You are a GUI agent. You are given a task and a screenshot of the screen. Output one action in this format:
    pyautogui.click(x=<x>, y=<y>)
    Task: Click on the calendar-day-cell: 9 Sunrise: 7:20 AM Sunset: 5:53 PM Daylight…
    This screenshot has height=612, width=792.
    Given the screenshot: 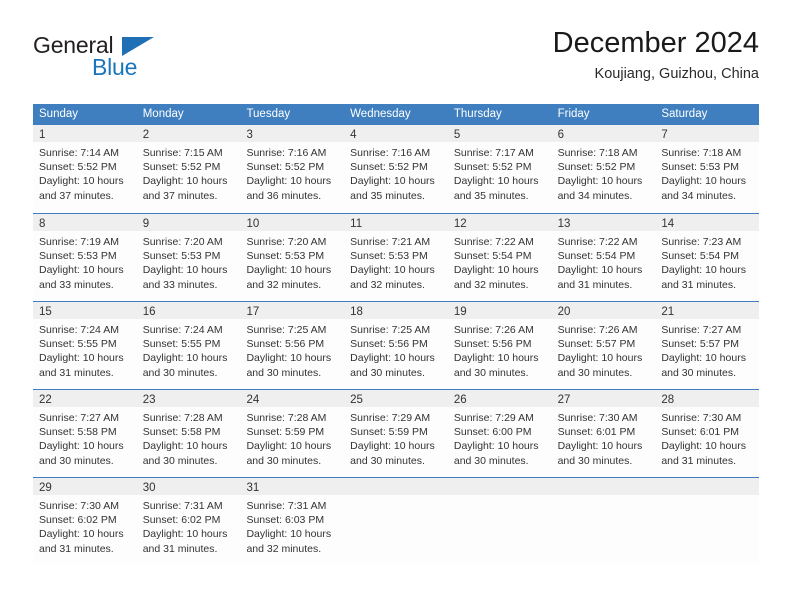 What is the action you would take?
    pyautogui.click(x=188, y=257)
    